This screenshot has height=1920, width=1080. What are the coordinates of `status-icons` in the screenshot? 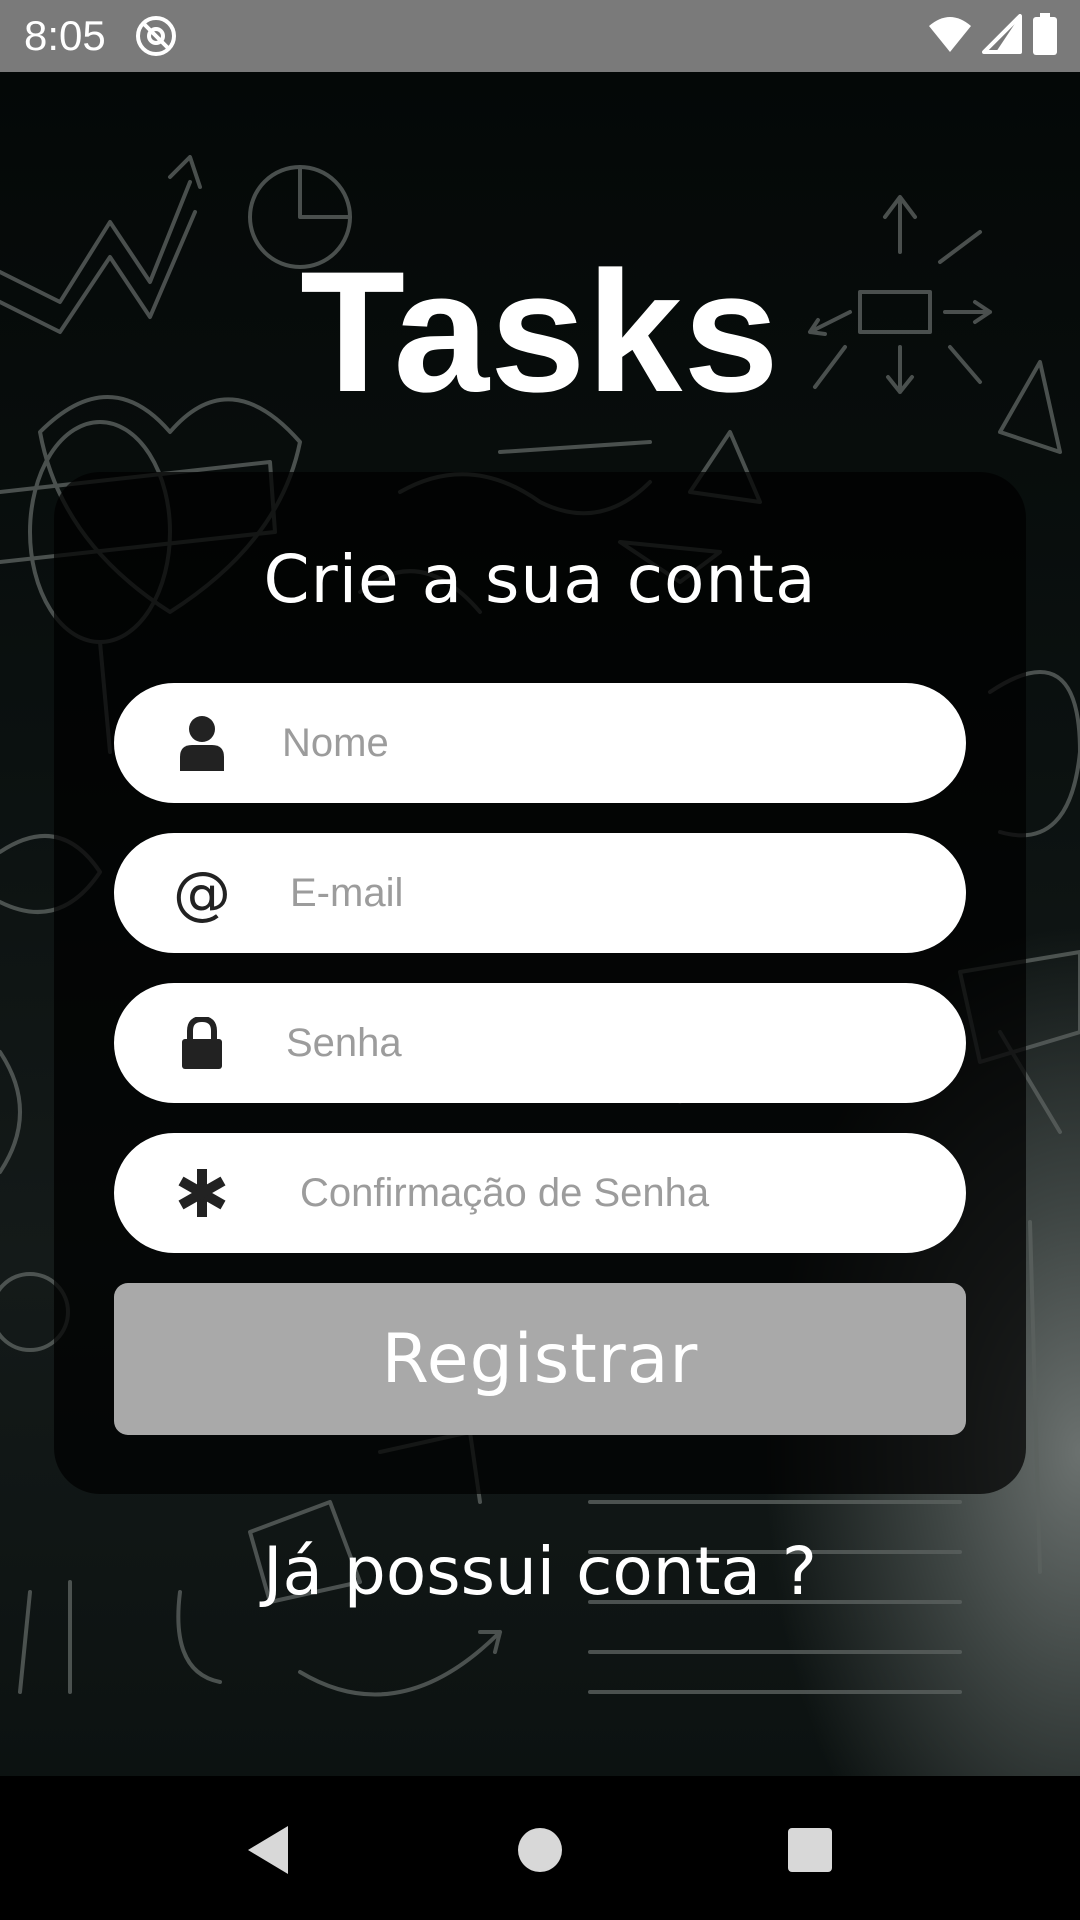 It's located at (993, 36).